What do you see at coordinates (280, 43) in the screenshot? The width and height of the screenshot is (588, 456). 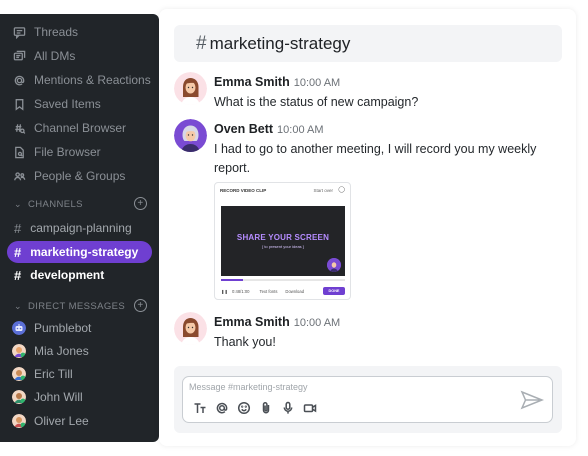 I see `channel-title: marketing-strategy` at bounding box center [280, 43].